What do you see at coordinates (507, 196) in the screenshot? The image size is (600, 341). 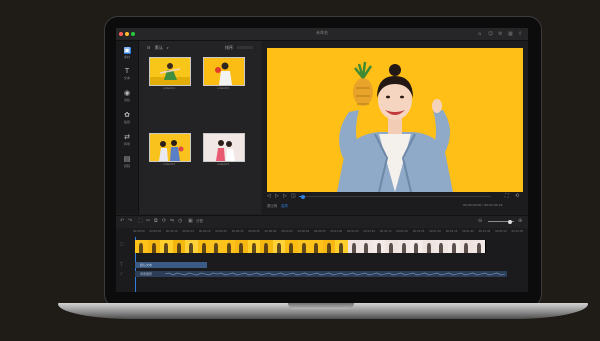 I see `fullscreen-icon: ⛶` at bounding box center [507, 196].